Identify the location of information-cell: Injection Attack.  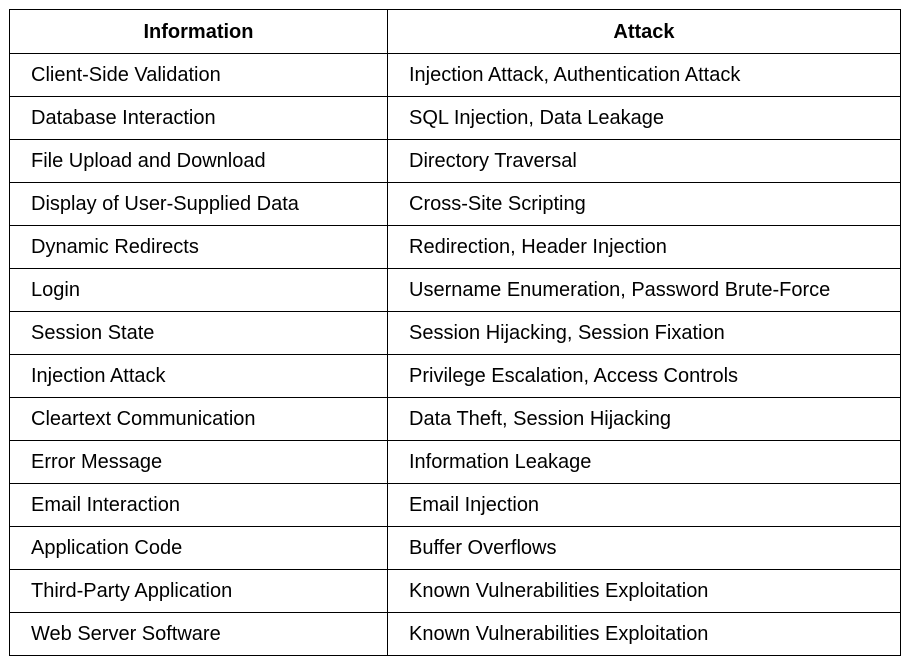
(198, 376).